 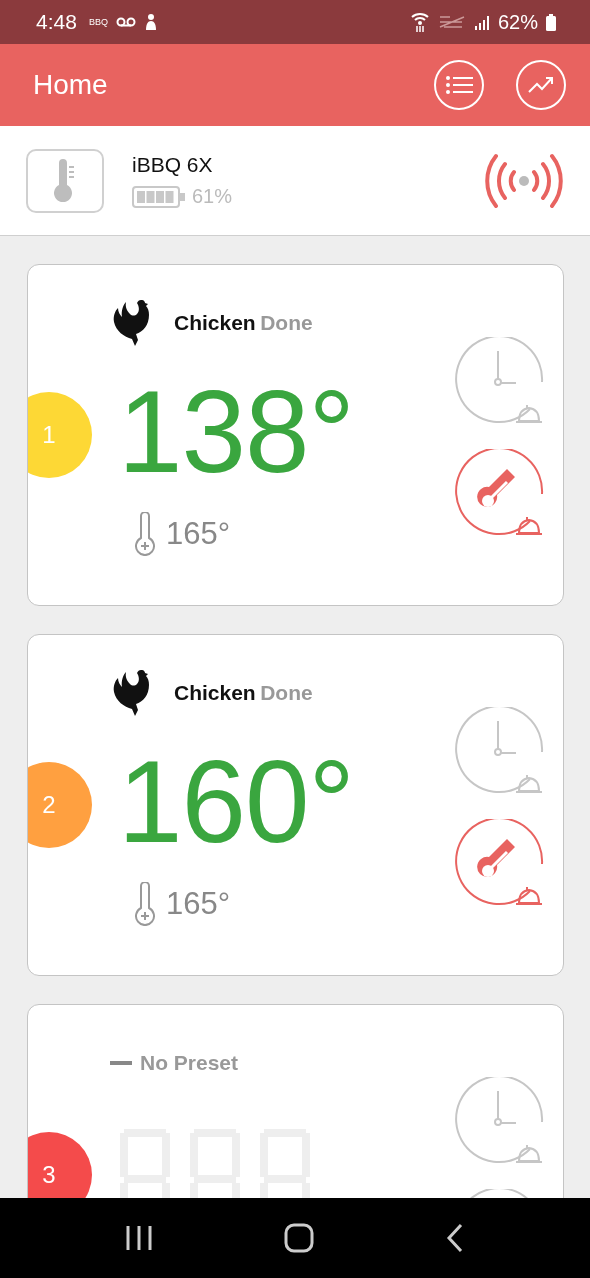 I want to click on device-battery-icon, so click(x=159, y=196).